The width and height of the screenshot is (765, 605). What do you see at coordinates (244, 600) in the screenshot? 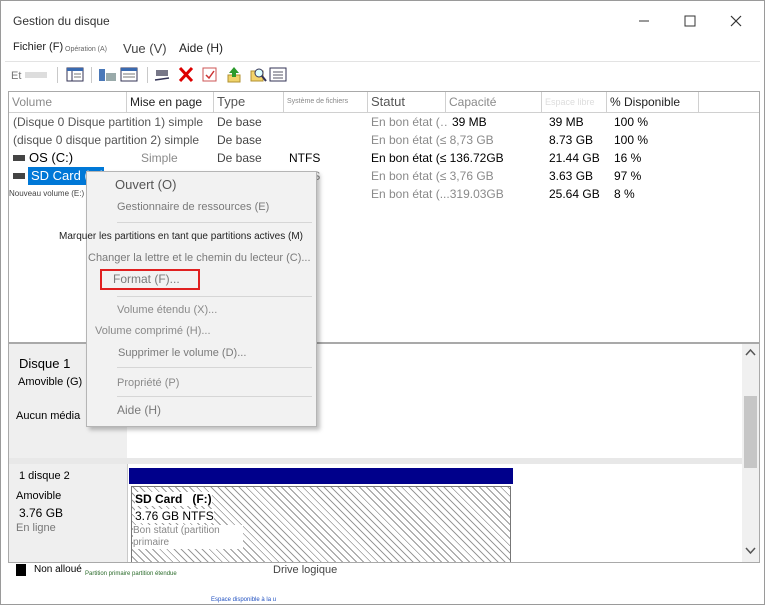
I see `legend-free: Espace disponible à la u` at bounding box center [244, 600].